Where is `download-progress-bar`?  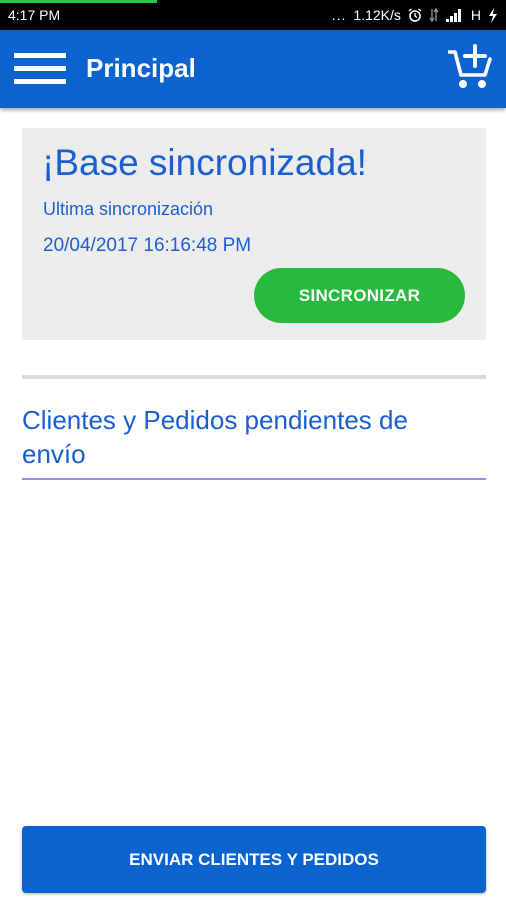
download-progress-bar is located at coordinates (78, 1).